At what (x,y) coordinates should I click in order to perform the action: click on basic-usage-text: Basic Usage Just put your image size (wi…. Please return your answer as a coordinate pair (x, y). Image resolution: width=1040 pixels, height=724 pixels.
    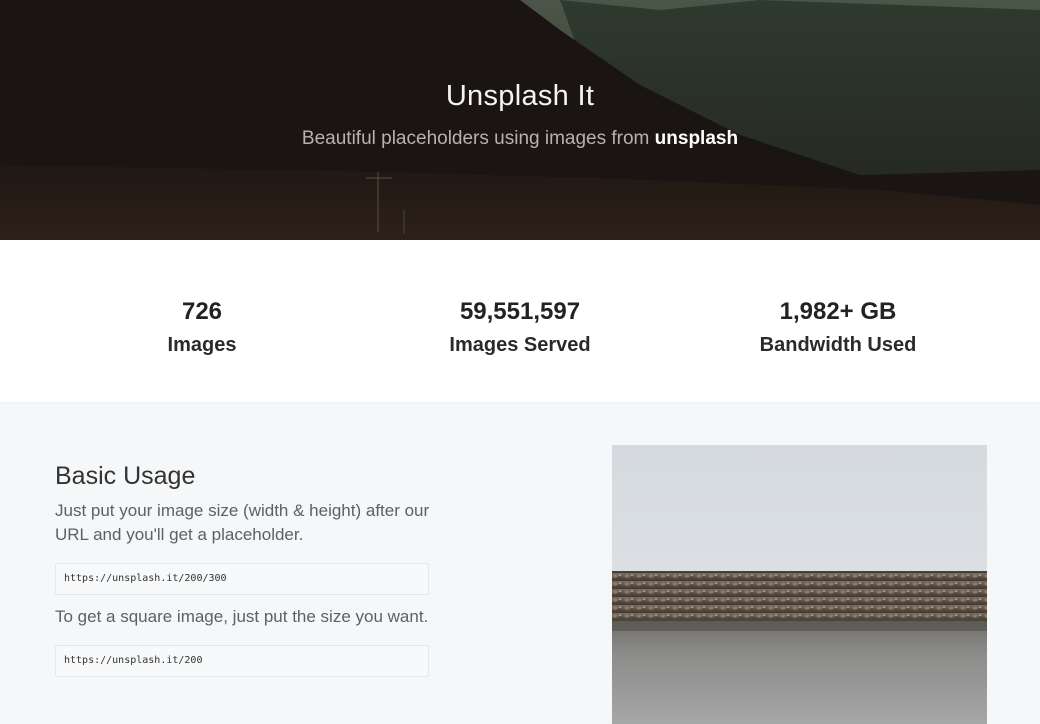
    Looking at the image, I should click on (243, 569).